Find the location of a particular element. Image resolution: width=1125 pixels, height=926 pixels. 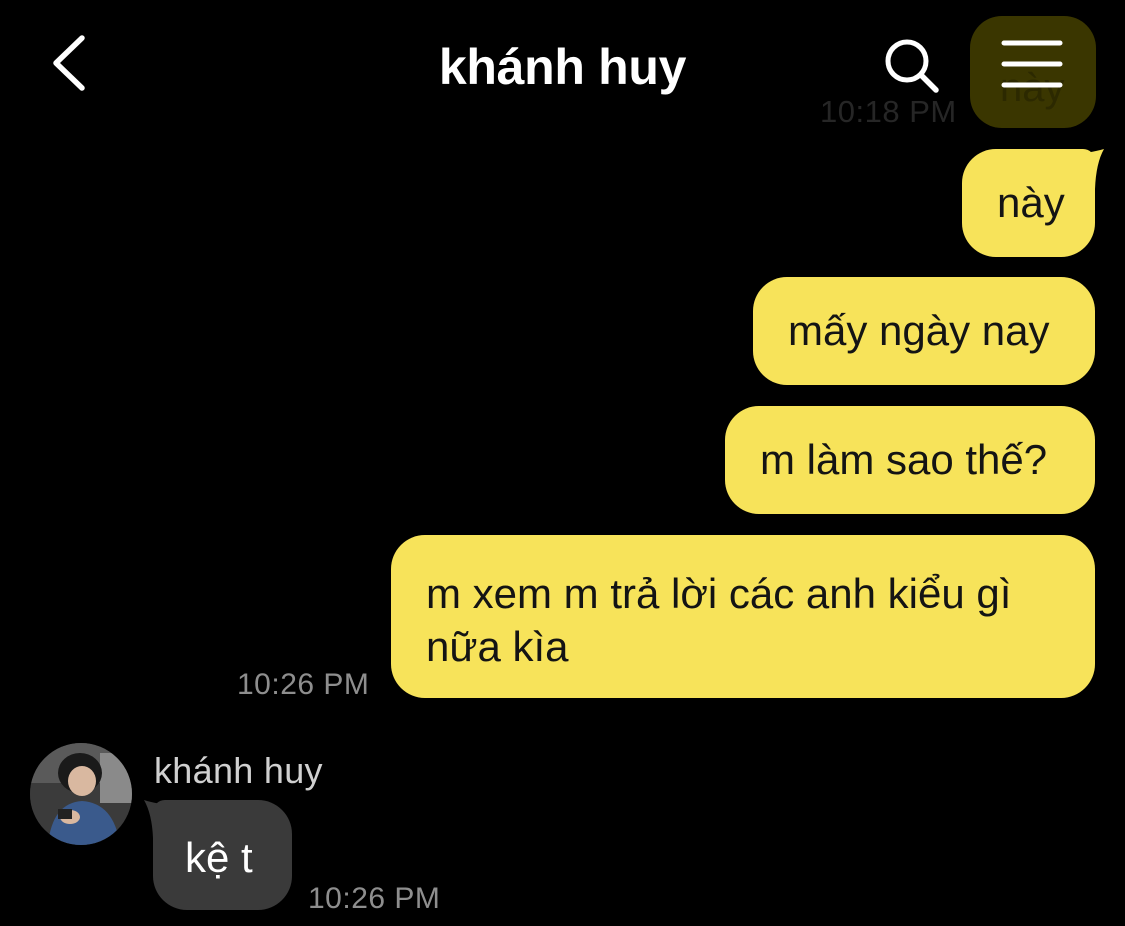

page-title: khánh huy is located at coordinates (562, 67).